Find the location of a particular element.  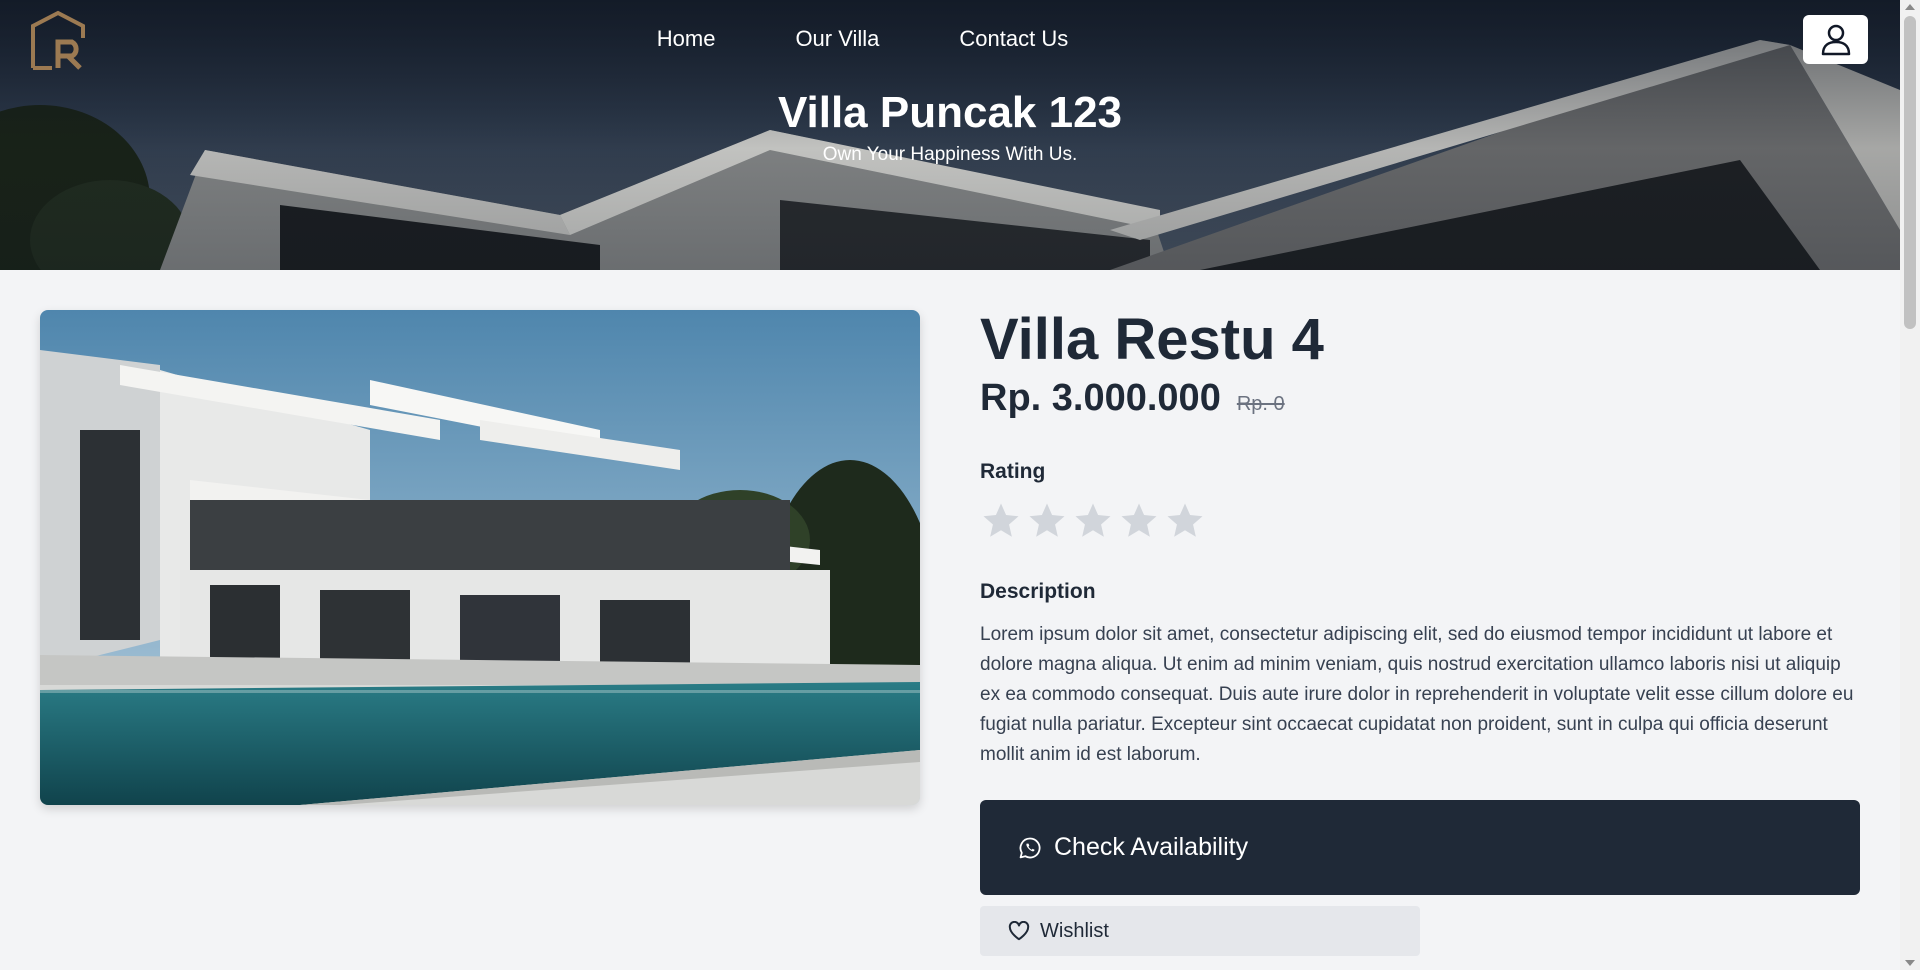

nav-our-villa: Our Villa is located at coordinates (837, 39).